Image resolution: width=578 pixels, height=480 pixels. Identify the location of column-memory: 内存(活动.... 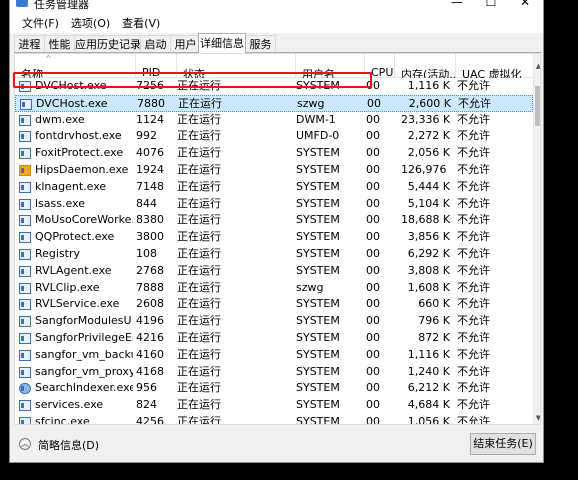
(425, 66).